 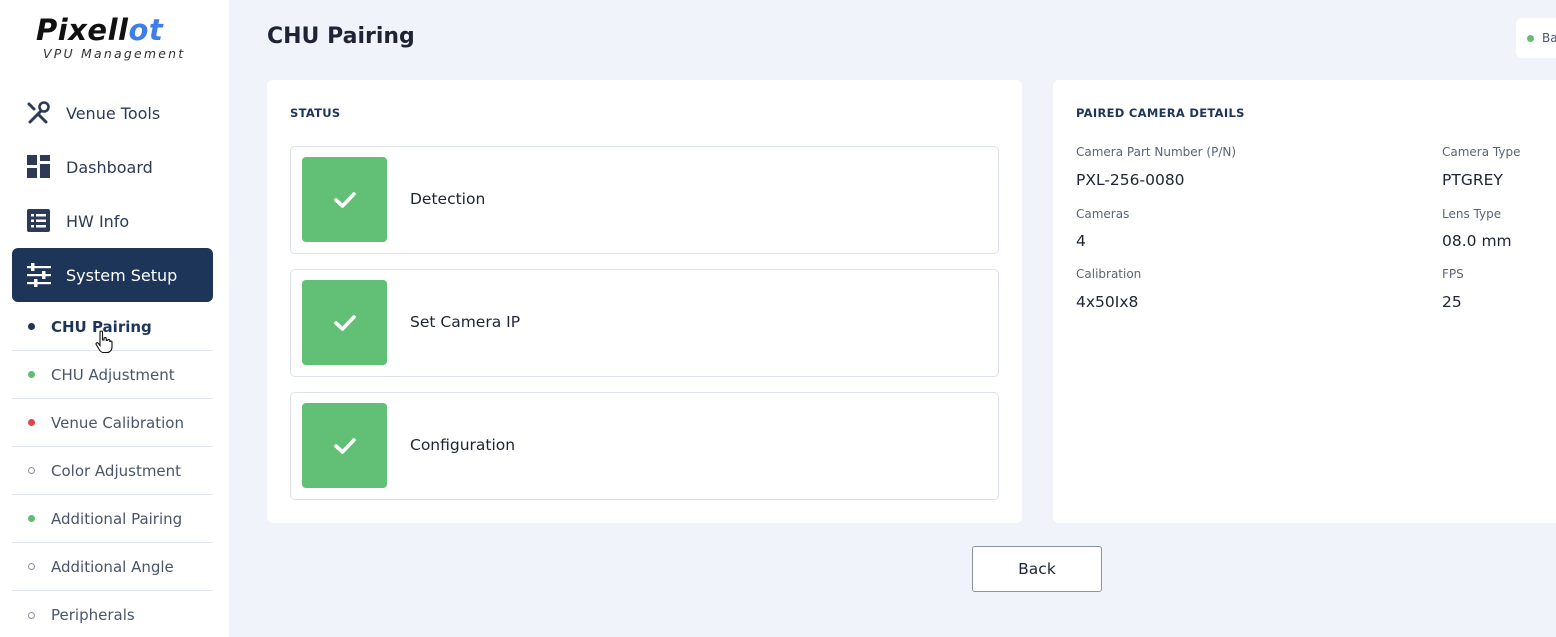 What do you see at coordinates (465, 322) in the screenshot?
I see `status-step-label: Set Camera IP` at bounding box center [465, 322].